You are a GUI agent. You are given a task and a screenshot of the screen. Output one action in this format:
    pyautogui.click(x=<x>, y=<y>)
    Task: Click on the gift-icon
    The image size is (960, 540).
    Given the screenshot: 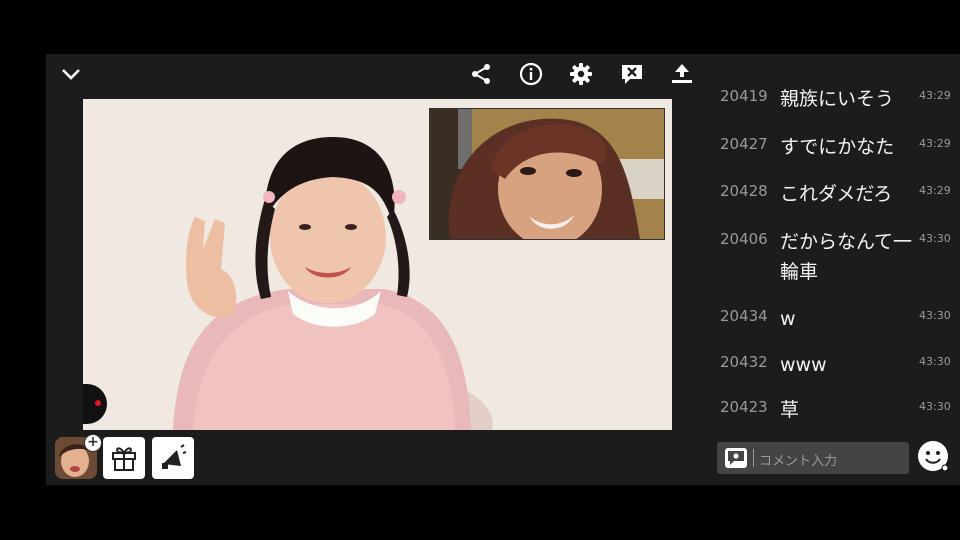 What is the action you would take?
    pyautogui.click(x=124, y=459)
    